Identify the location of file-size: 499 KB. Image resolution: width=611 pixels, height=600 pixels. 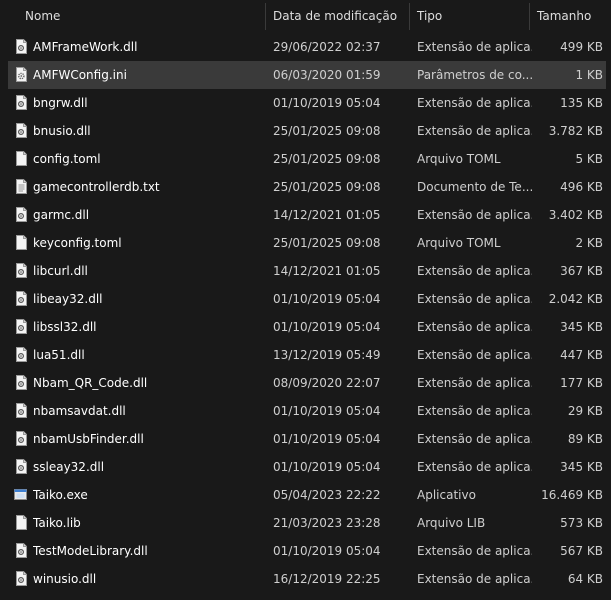
(581, 47).